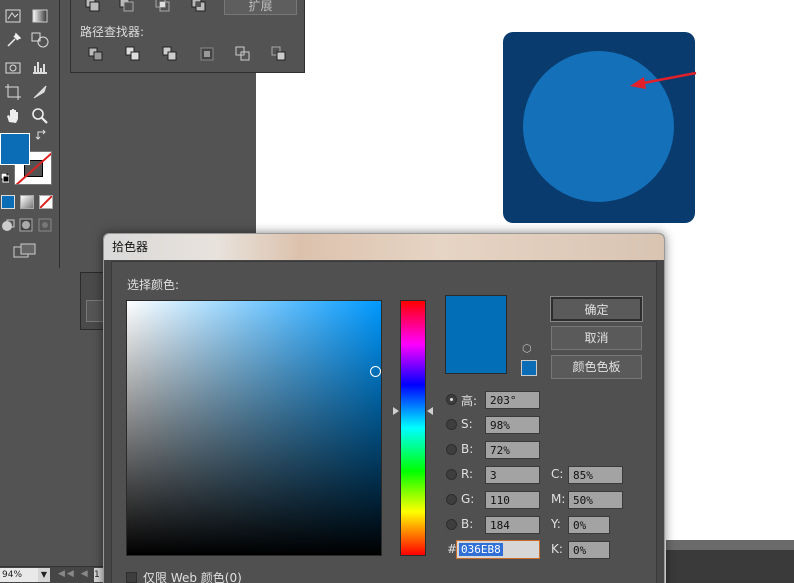  What do you see at coordinates (46, 202) in the screenshot?
I see `none-icon` at bounding box center [46, 202].